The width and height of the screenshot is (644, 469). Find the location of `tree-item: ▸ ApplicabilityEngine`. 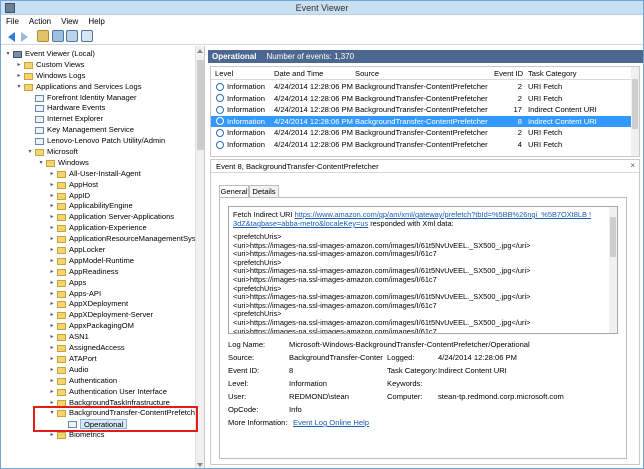

tree-item: ▸ ApplicabilityEngine is located at coordinates (98, 206).